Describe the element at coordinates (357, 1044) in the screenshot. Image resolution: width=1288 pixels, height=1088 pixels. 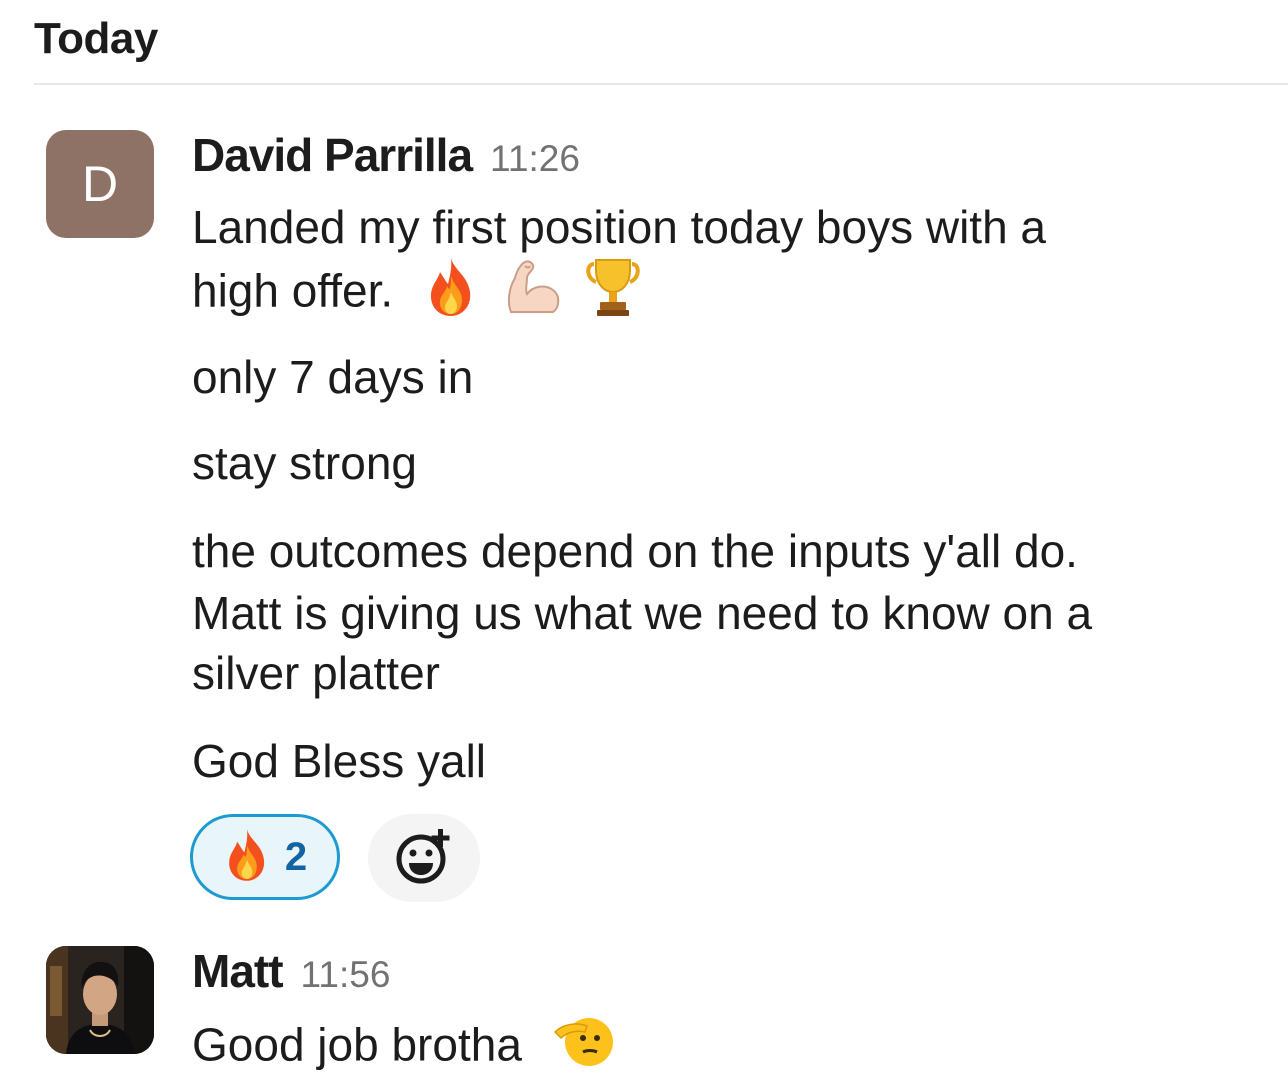
I see `message-text: Good job brotha` at that location.